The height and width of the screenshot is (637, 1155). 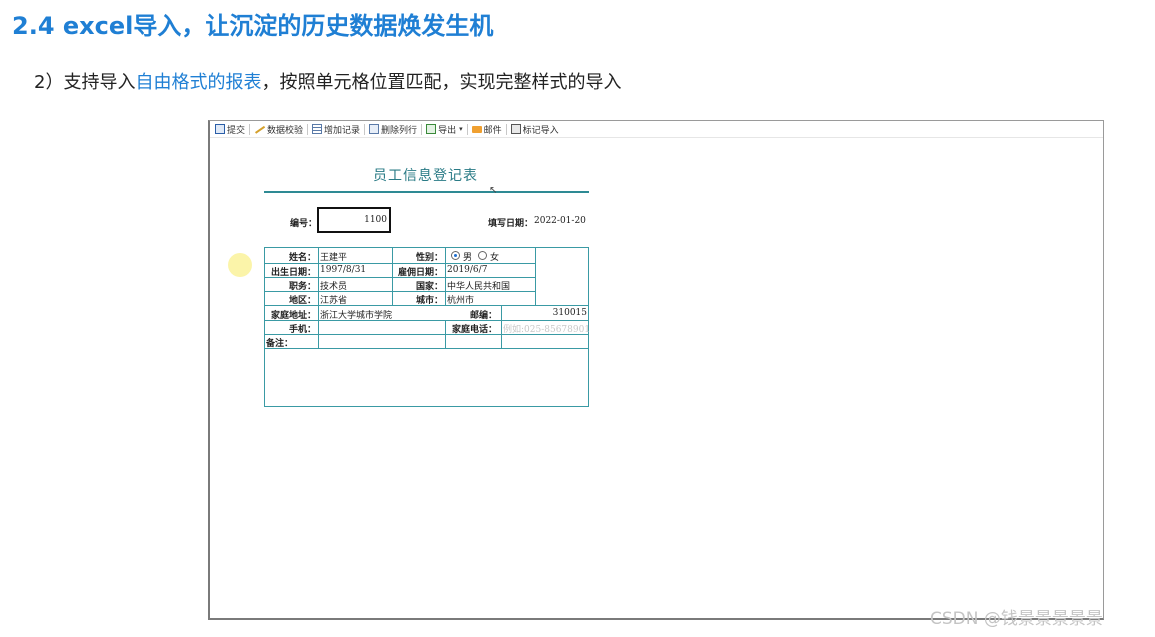 I want to click on name-value: 王建平, so click(x=333, y=256).